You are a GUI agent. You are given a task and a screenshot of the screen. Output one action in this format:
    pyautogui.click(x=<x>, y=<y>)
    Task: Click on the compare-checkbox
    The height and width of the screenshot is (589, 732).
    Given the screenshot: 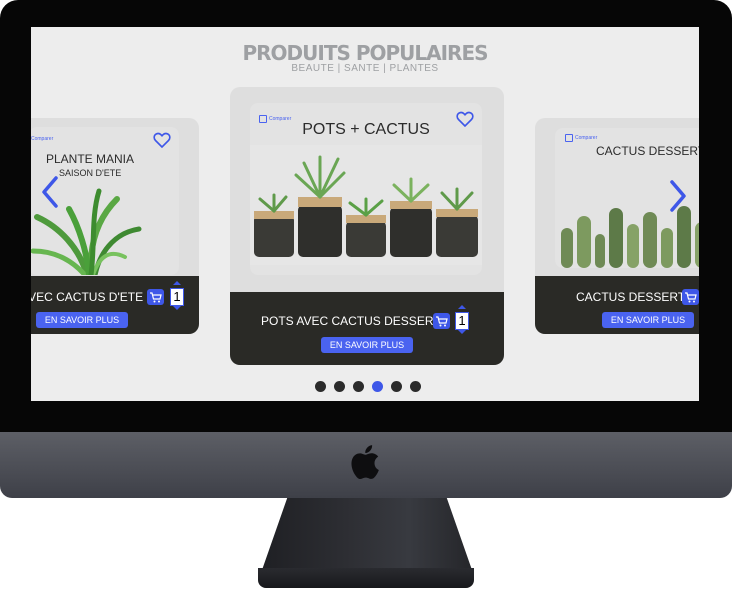 What is the action you would take?
    pyautogui.click(x=569, y=138)
    